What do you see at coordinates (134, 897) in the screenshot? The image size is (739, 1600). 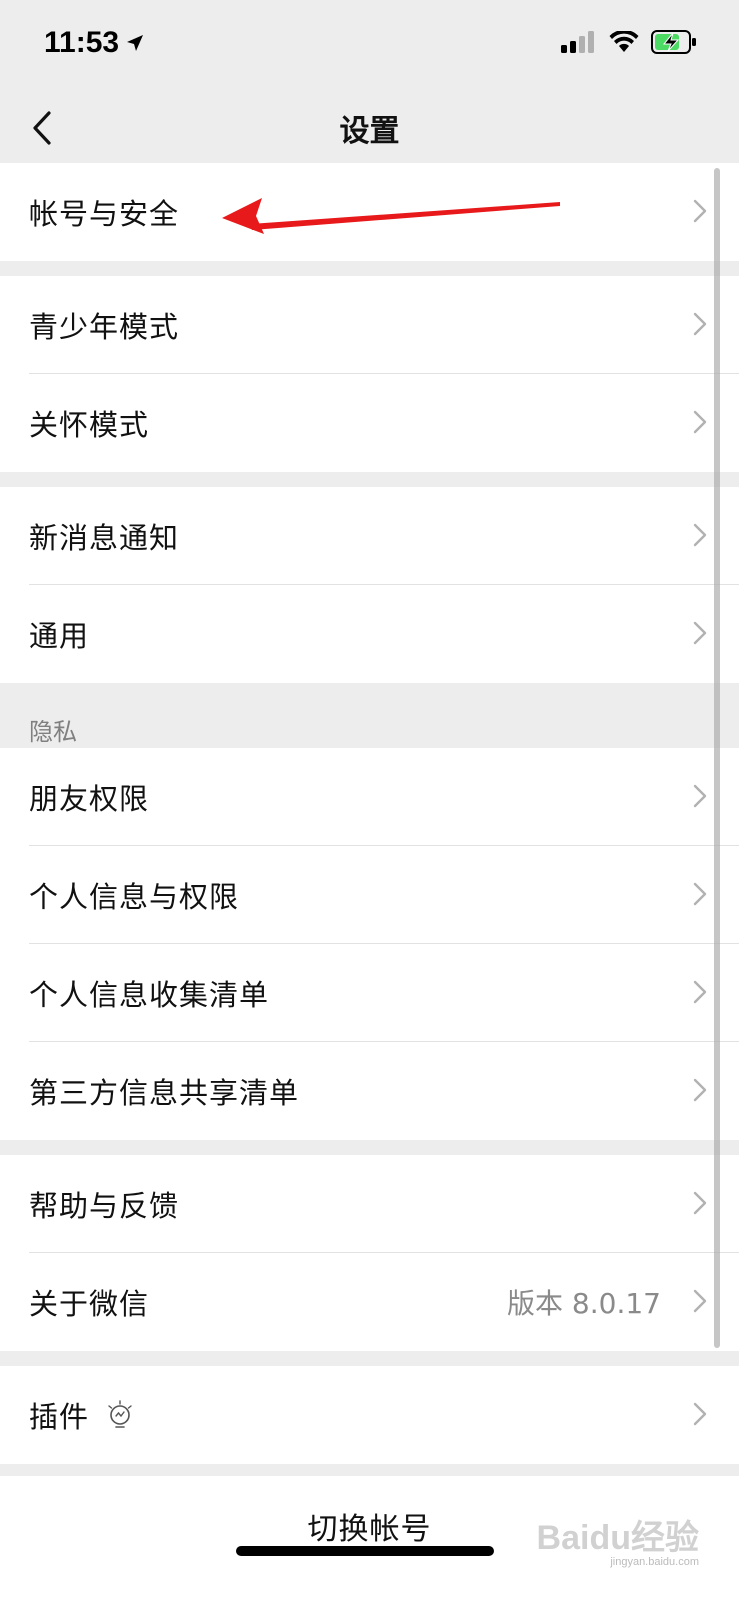 I see `settings-item-label: 个人信息与权限` at bounding box center [134, 897].